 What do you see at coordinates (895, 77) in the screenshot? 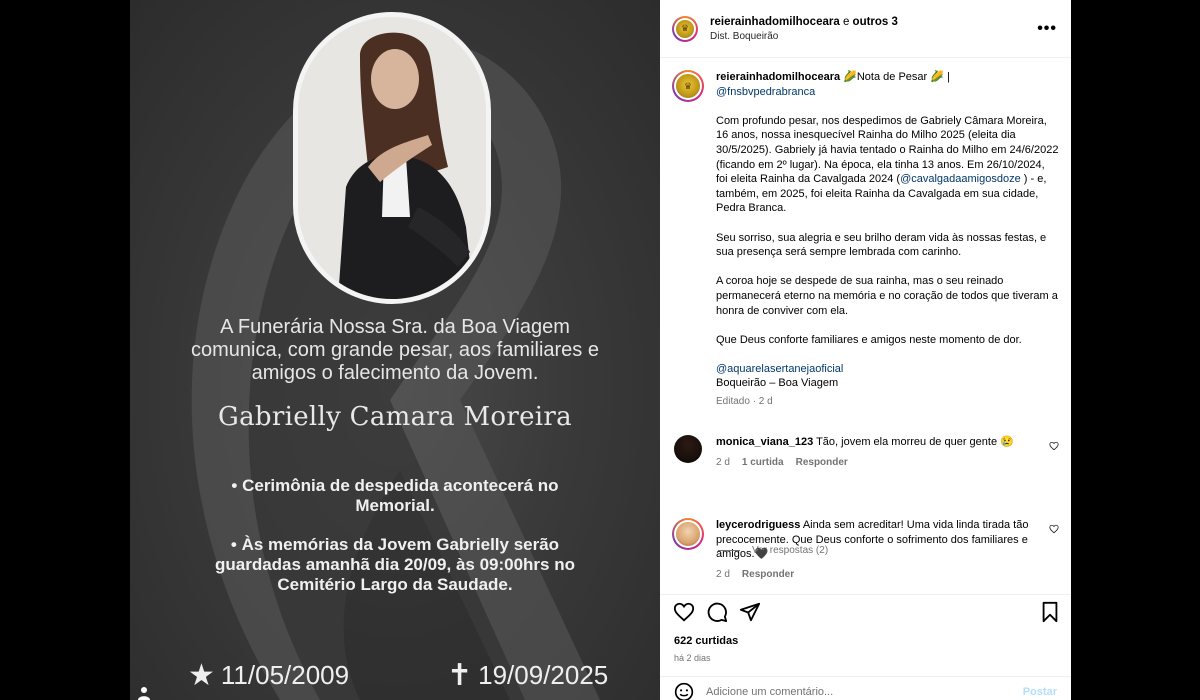
I see `caption-title: 🌽Nota de Pesar 🌽 |` at bounding box center [895, 77].